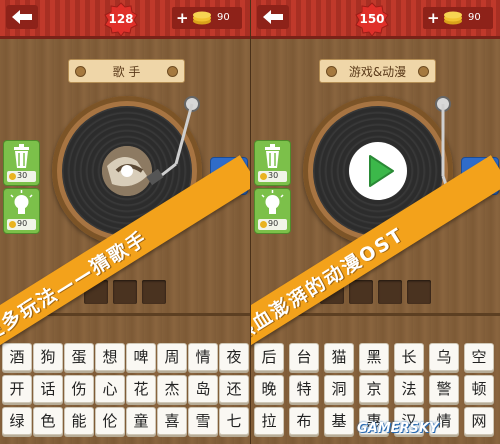 The width and height of the screenshot is (500, 444). What do you see at coordinates (398, 428) in the screenshot?
I see `watermark-text: GAMERSKY` at bounding box center [398, 428].